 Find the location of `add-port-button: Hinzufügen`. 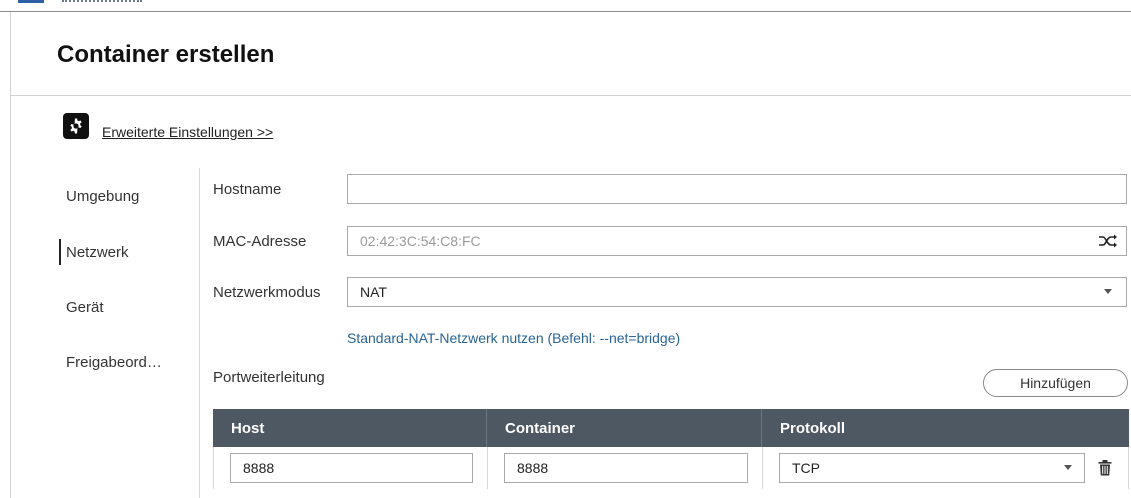

add-port-button: Hinzufügen is located at coordinates (1055, 383).